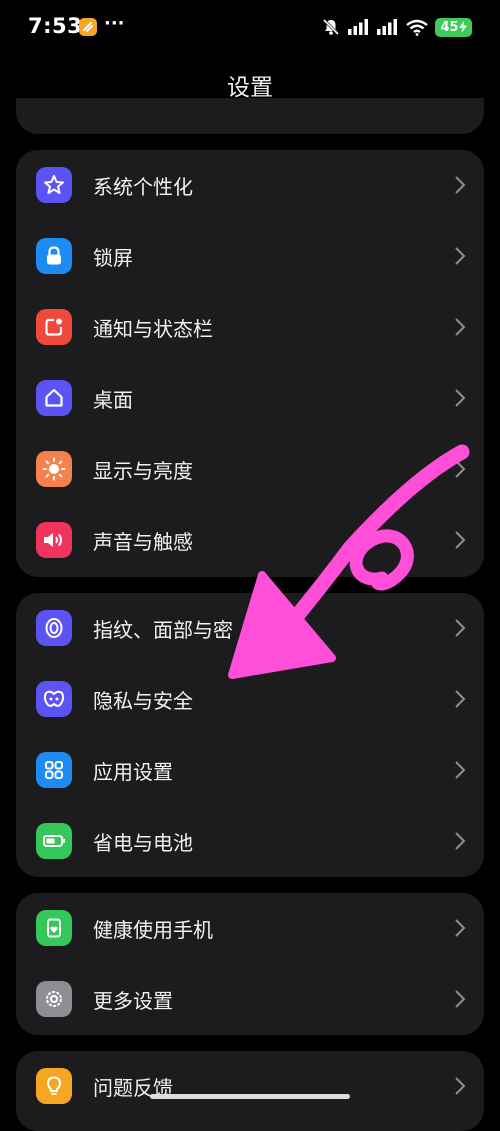 The image size is (500, 1131). What do you see at coordinates (417, 27) in the screenshot?
I see `wifi-icon` at bounding box center [417, 27].